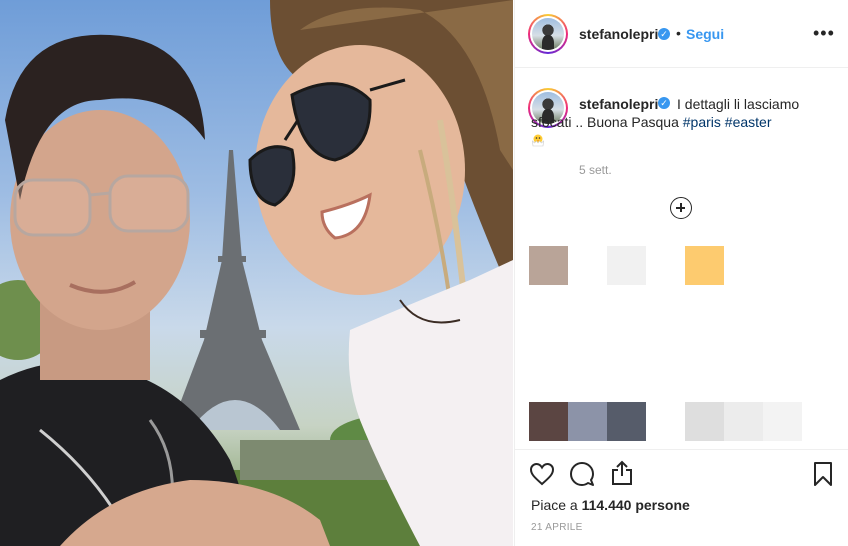 Image resolution: width=848 pixels, height=546 pixels. Describe the element at coordinates (824, 33) in the screenshot. I see `more-options-icon: •••` at that location.